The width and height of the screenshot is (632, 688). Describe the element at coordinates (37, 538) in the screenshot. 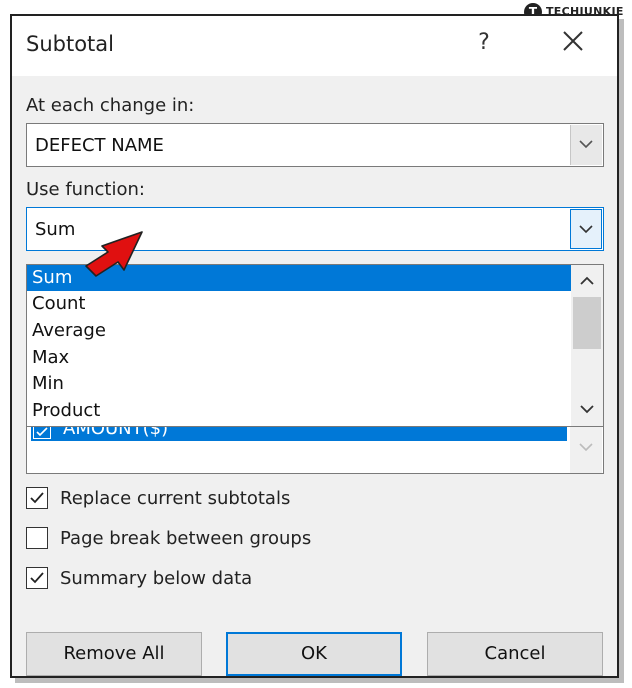

I see `page-break-checkbox` at that location.